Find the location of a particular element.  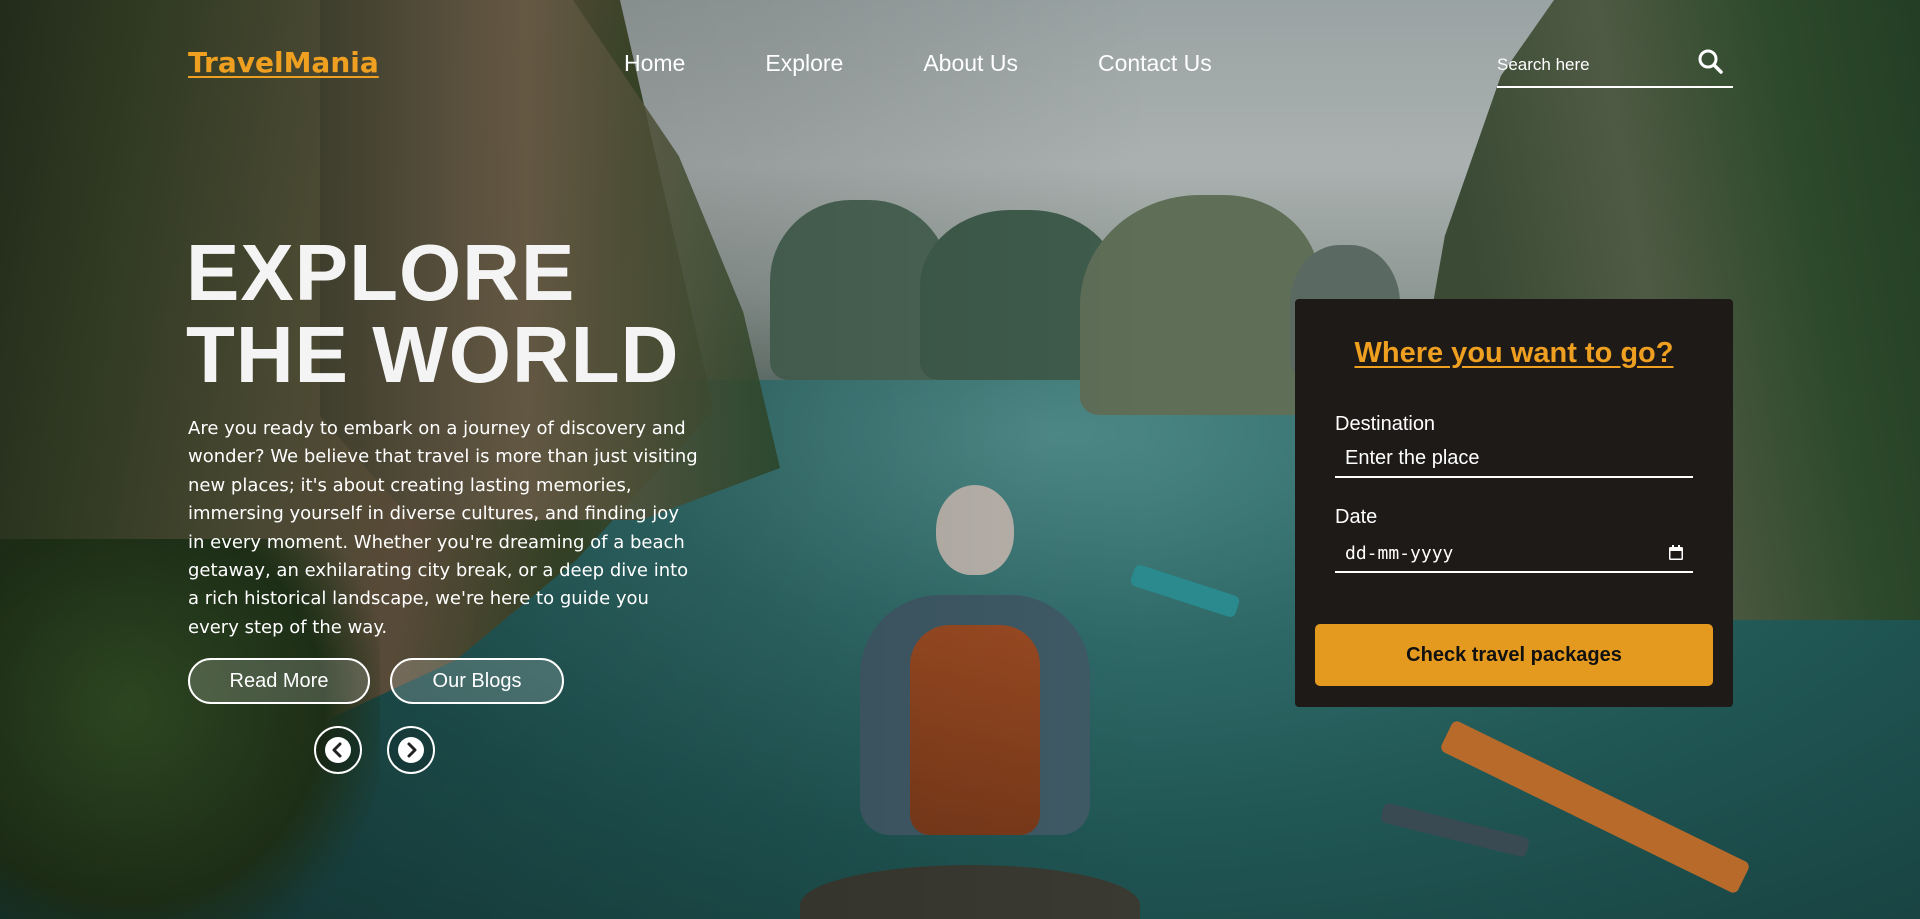

nav-contact-us: Contact Us is located at coordinates (1155, 63).